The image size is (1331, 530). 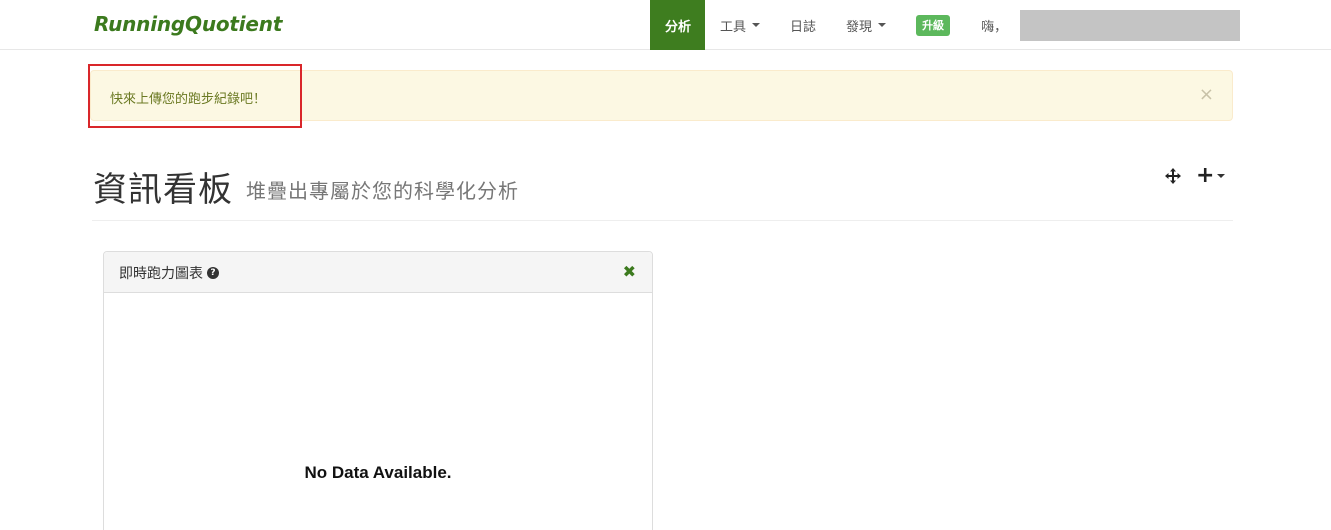 I want to click on move-arrows-icon, so click(x=1173, y=176).